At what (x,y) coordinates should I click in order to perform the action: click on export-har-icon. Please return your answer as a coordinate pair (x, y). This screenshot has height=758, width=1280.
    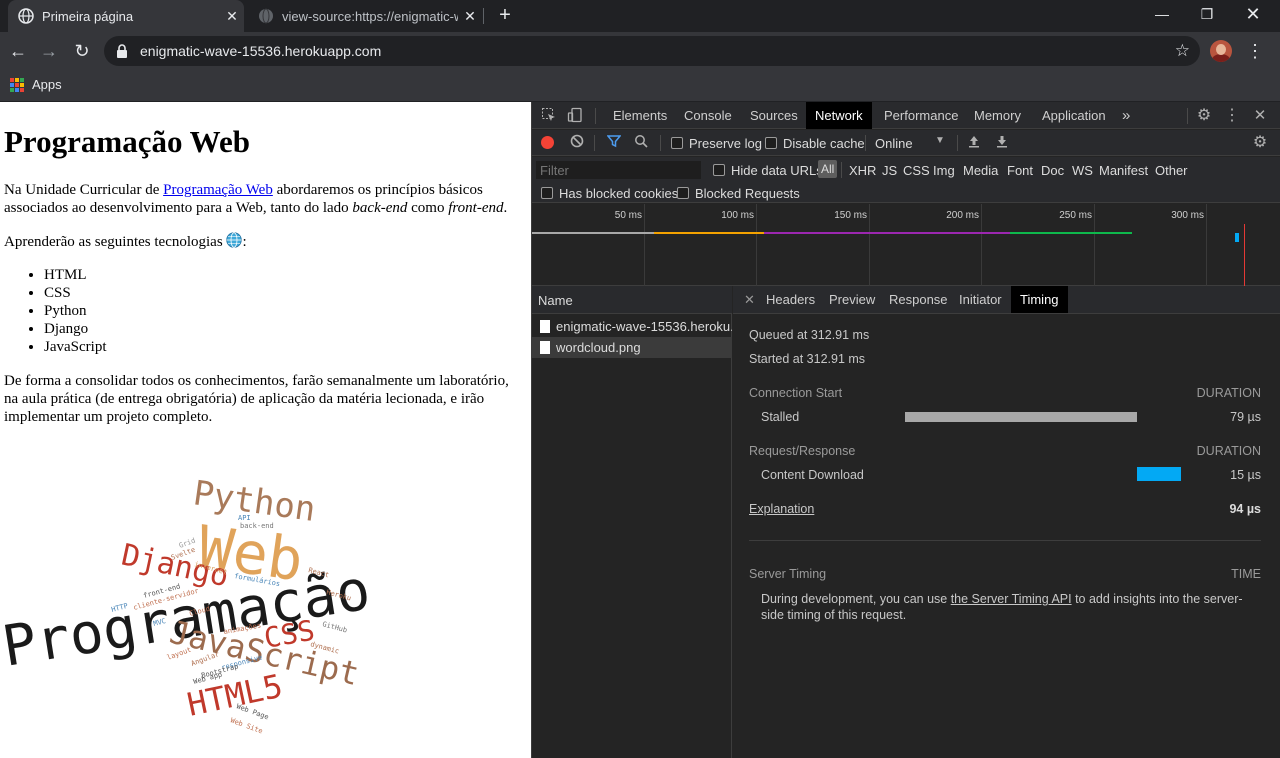
    Looking at the image, I should click on (1002, 143).